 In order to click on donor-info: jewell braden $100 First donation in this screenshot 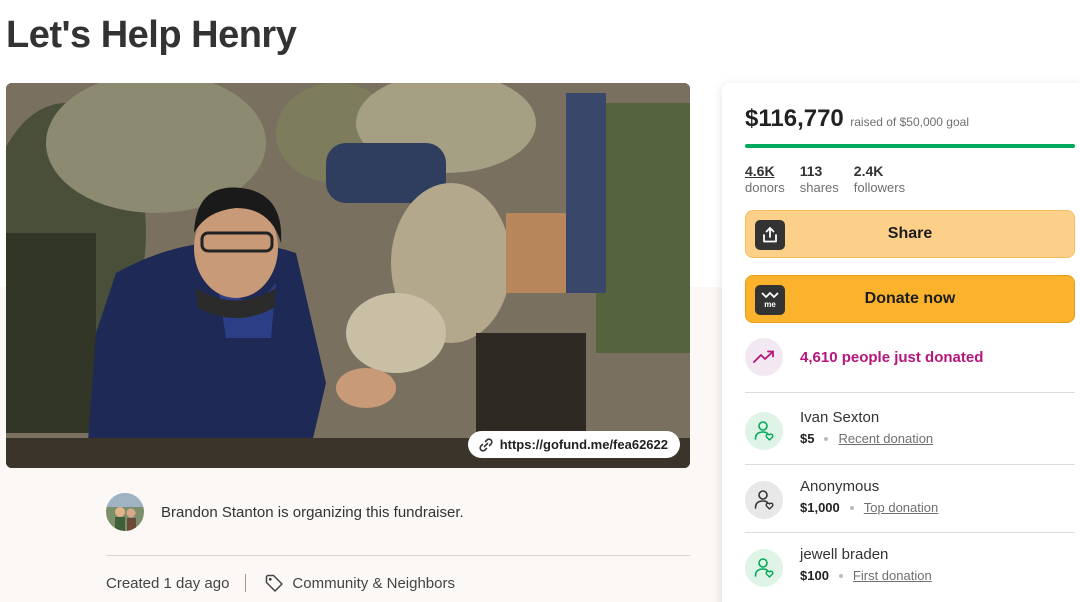, I will do `click(866, 564)`.